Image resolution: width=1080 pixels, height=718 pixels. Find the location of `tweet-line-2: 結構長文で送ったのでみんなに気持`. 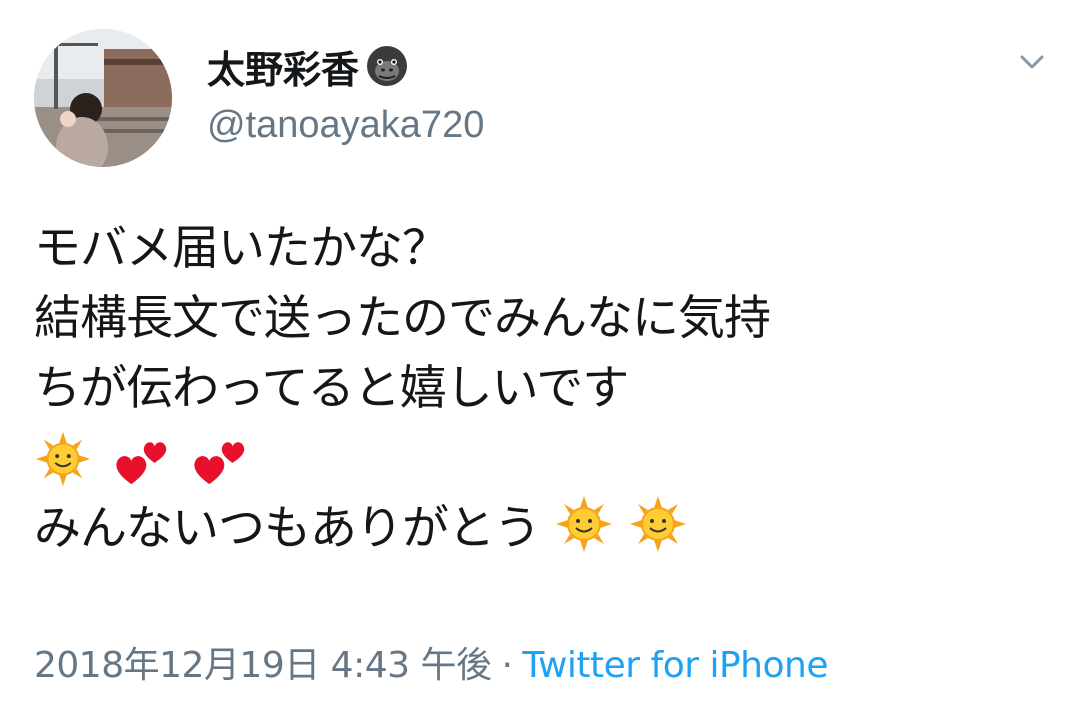

tweet-line-2: 結構長文で送ったのでみんなに気持 is located at coordinates (402, 318).